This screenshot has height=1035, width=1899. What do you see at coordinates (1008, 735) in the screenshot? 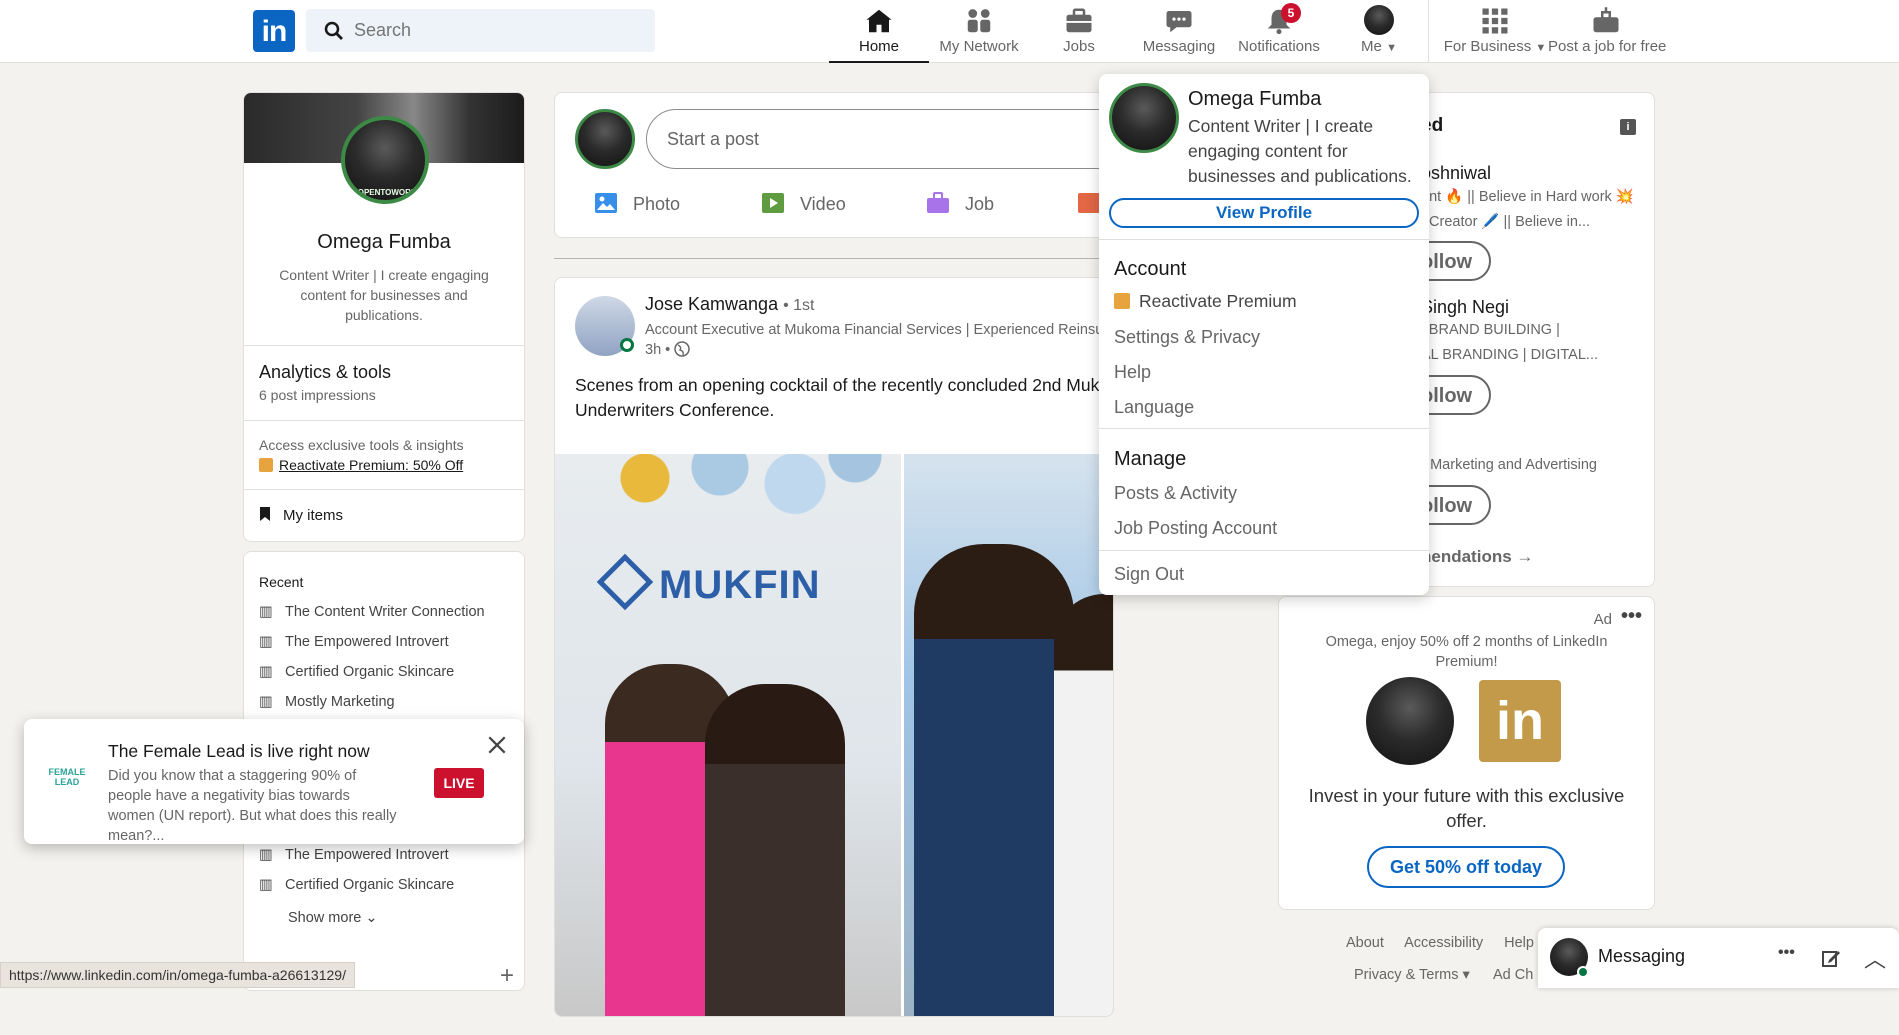
I see `post-image-right` at bounding box center [1008, 735].